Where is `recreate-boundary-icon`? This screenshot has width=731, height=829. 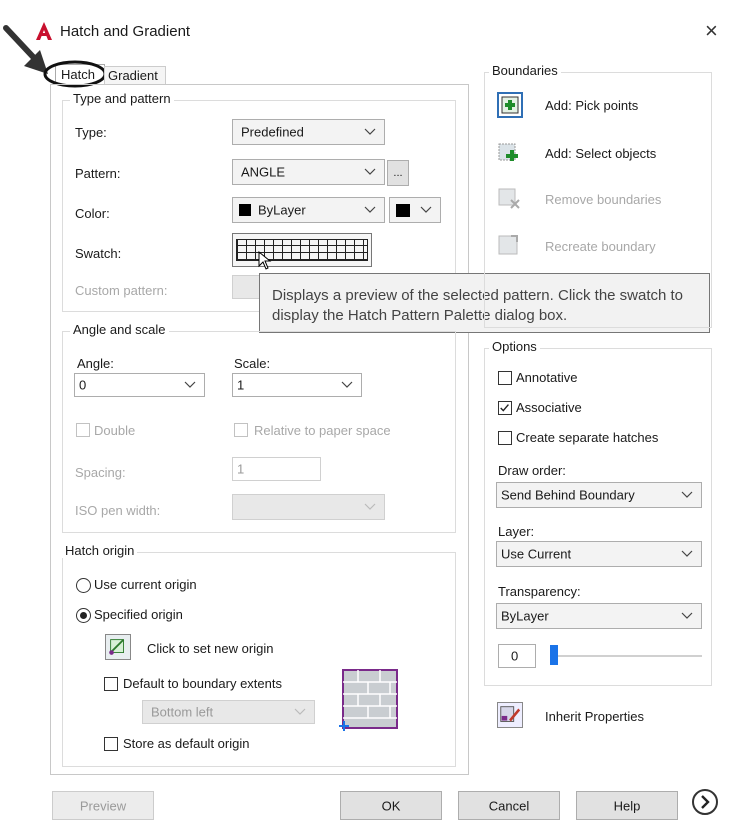
recreate-boundary-icon is located at coordinates (508, 245).